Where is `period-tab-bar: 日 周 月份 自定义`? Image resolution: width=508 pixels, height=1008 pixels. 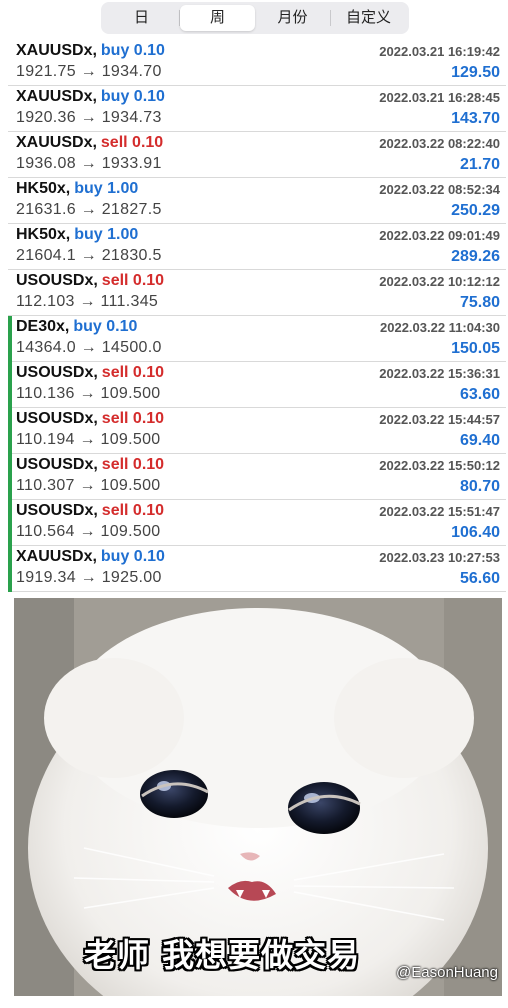
period-tab-bar: 日 周 月份 自定义 is located at coordinates (254, 20).